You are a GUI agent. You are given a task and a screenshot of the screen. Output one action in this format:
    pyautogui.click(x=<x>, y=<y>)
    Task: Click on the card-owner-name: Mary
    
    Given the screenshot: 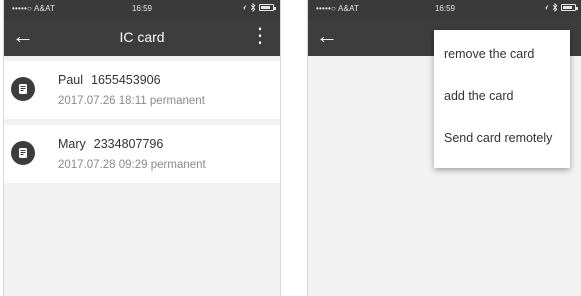 What is the action you would take?
    pyautogui.click(x=72, y=144)
    